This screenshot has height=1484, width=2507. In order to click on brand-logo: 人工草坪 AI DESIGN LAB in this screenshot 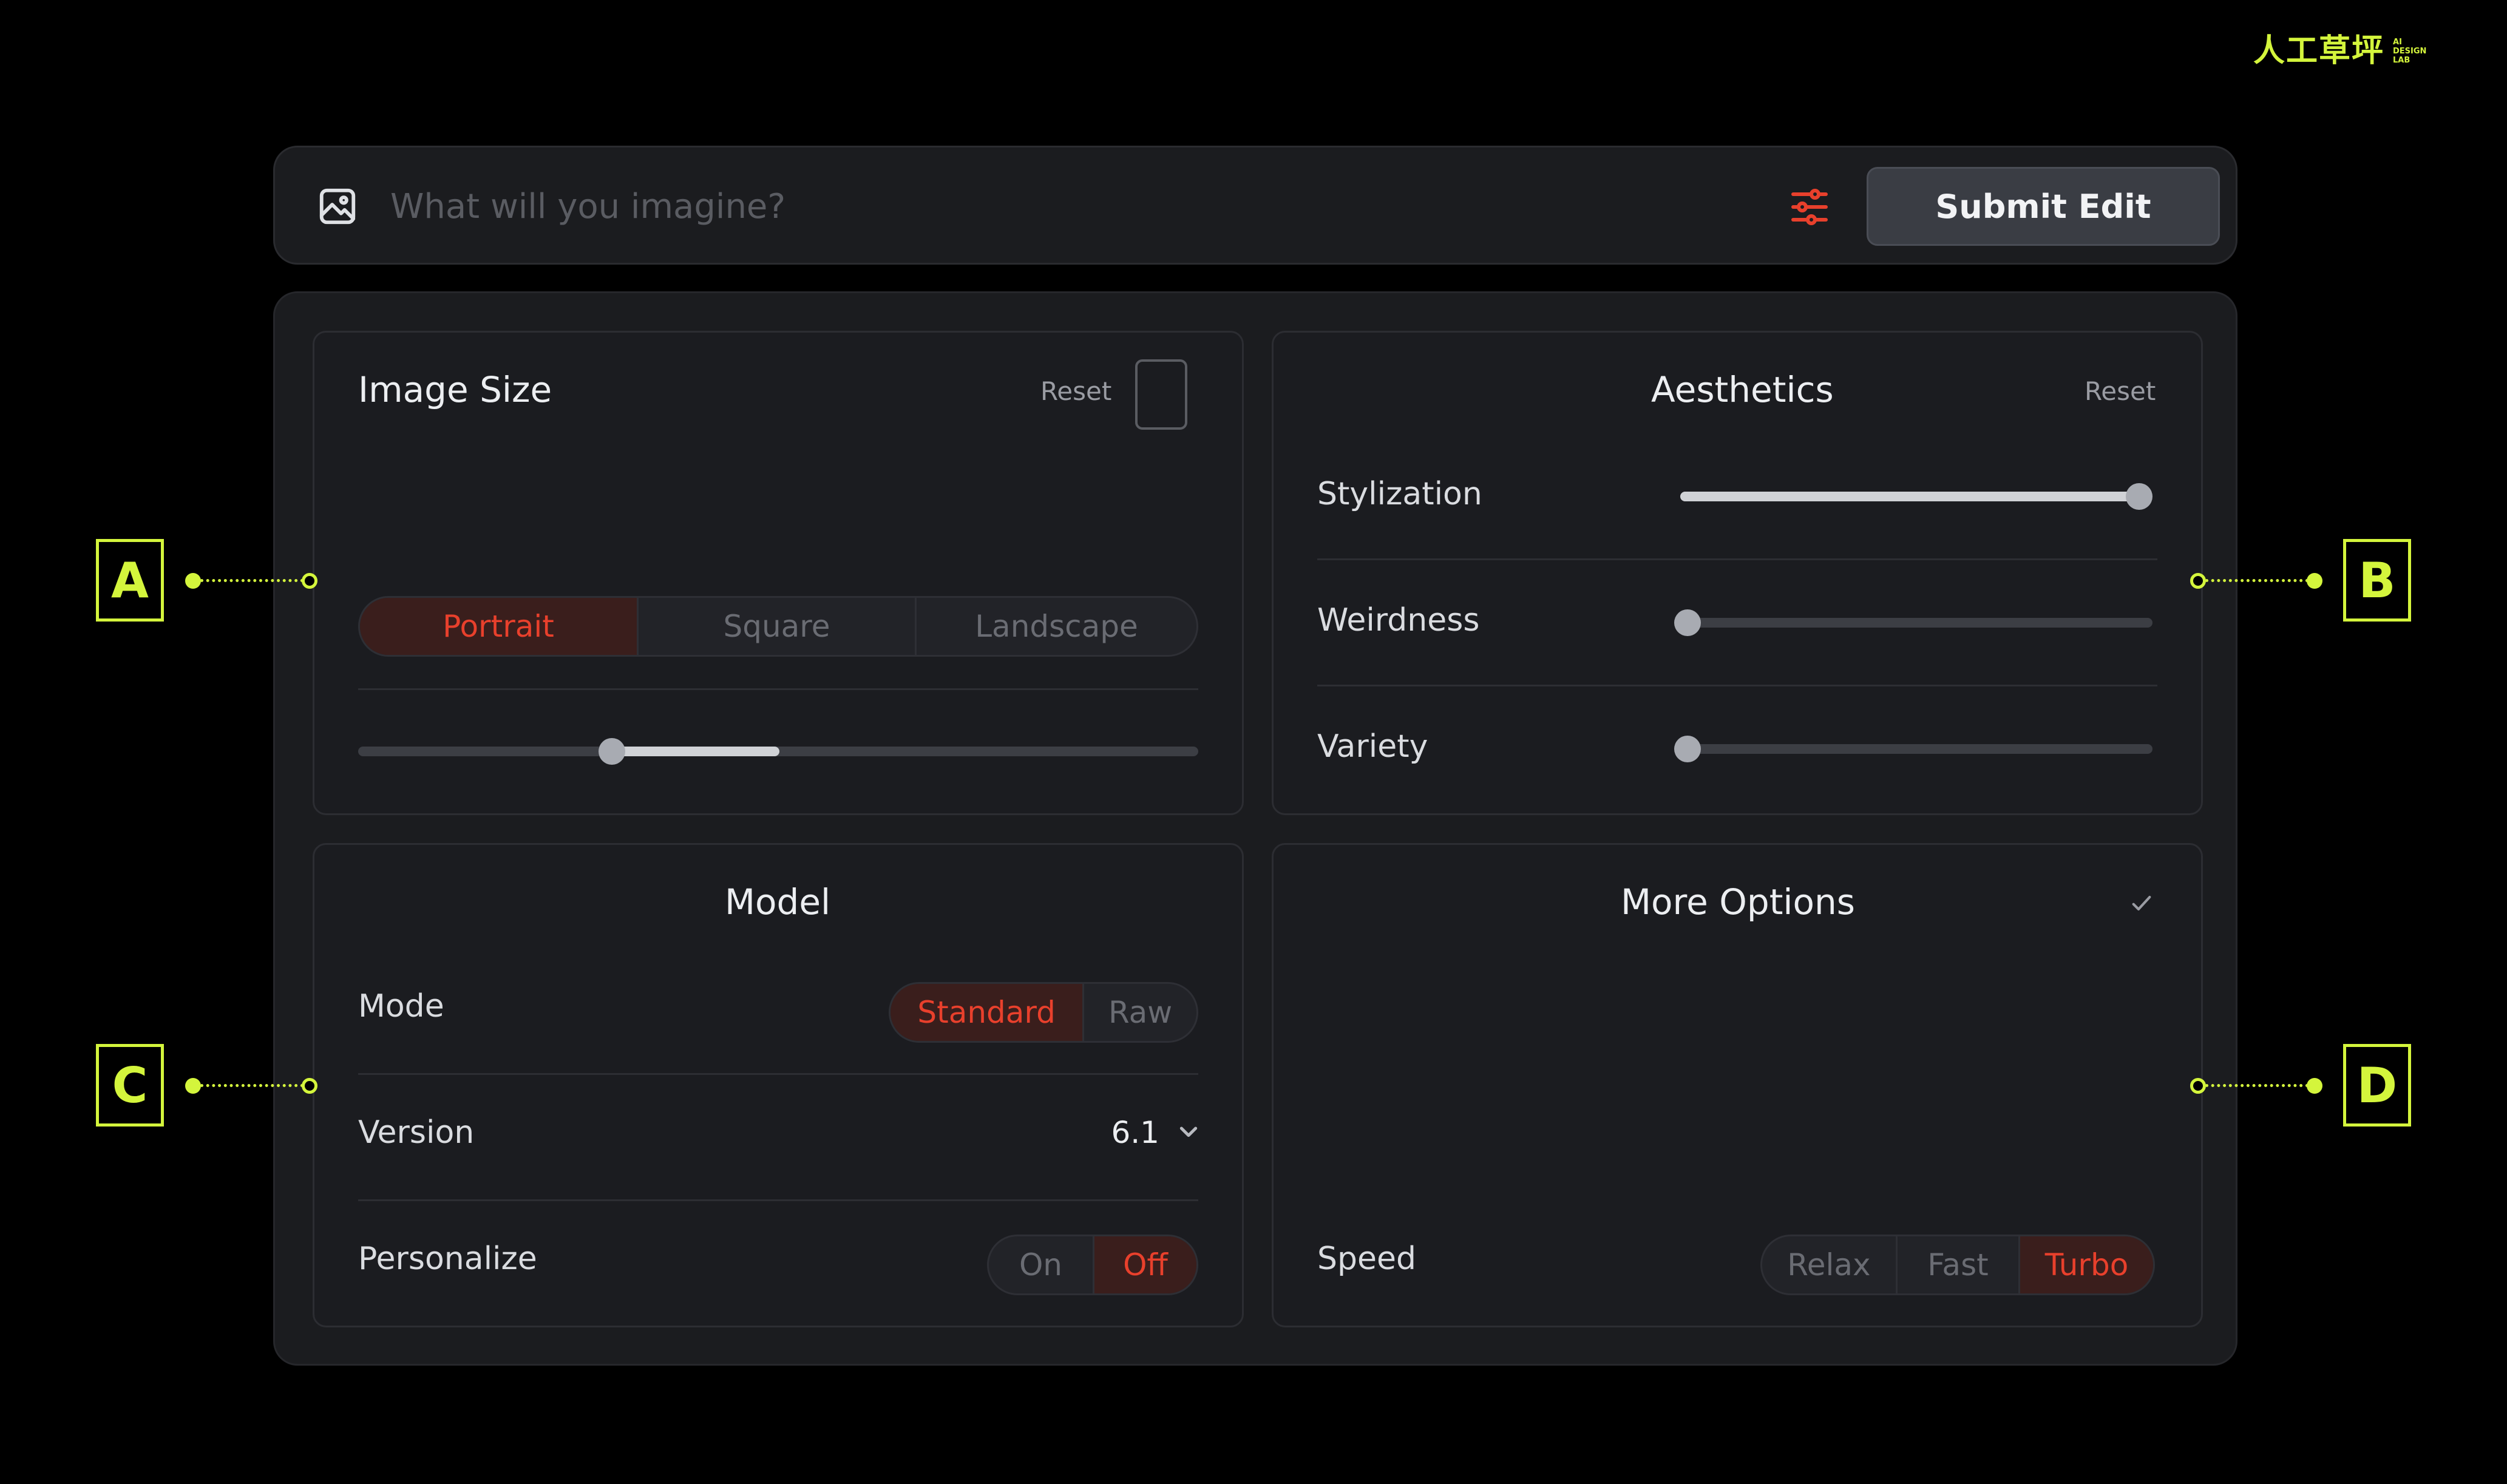, I will do `click(2339, 51)`.